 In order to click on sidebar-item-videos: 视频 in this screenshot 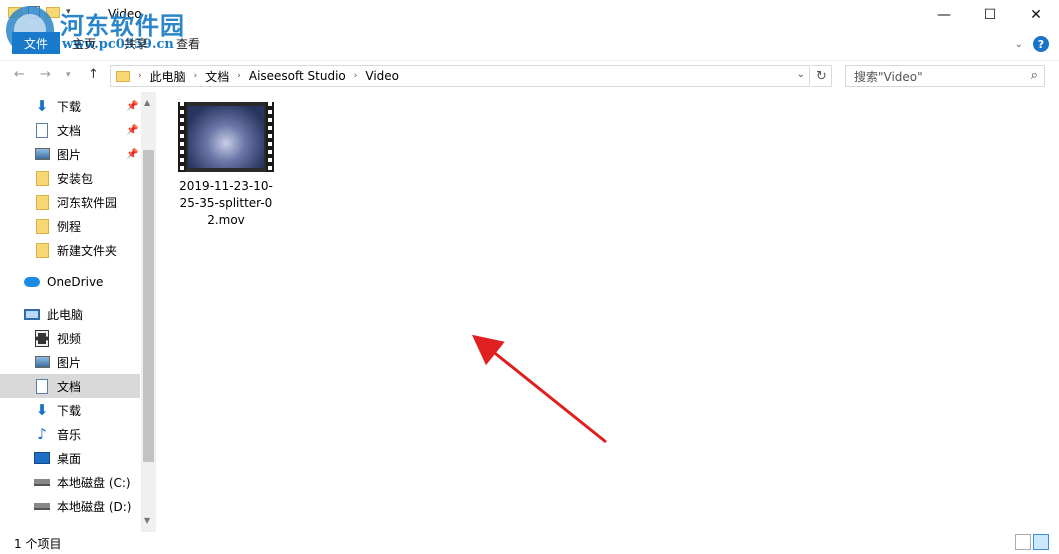, I will do `click(70, 338)`.